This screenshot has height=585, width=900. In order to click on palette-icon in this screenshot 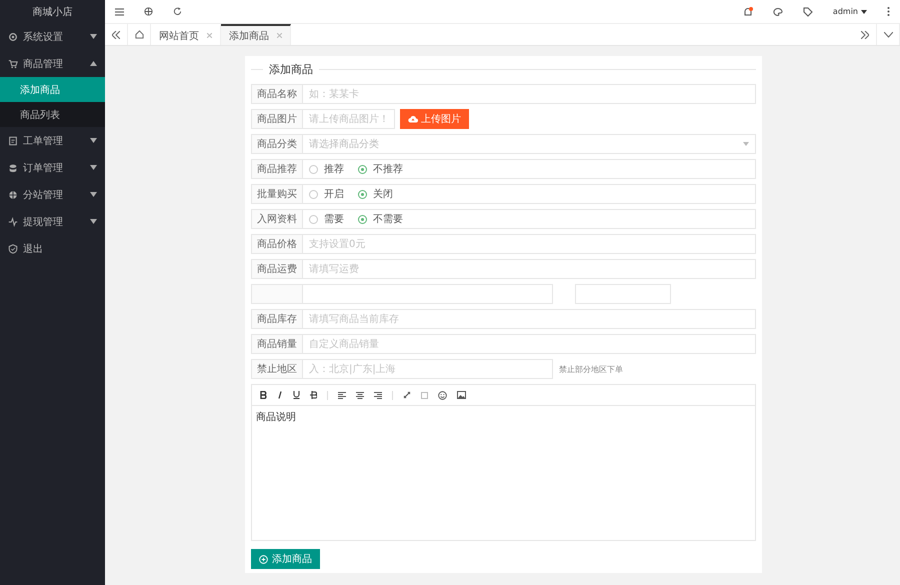, I will do `click(777, 11)`.